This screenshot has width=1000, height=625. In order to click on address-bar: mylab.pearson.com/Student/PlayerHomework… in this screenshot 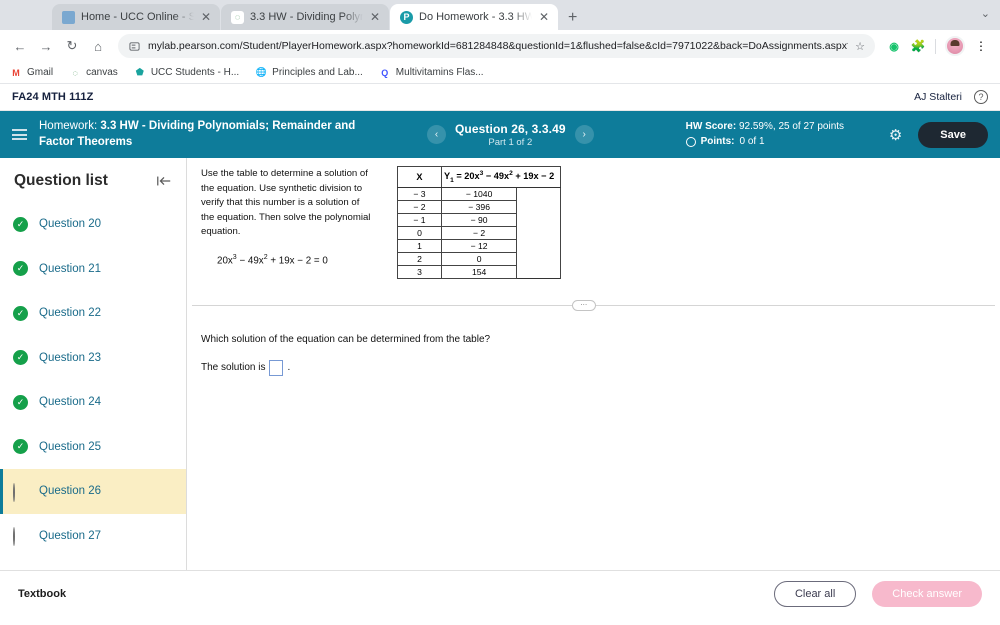, I will do `click(496, 46)`.